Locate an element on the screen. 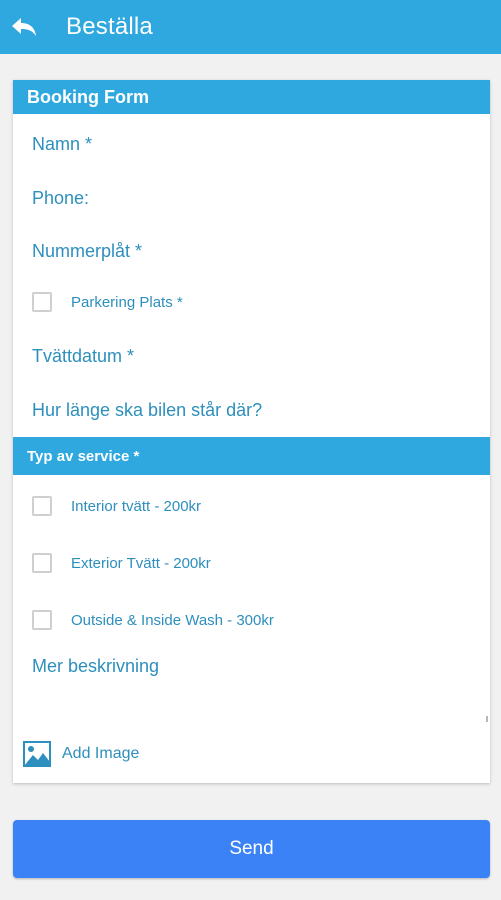 The image size is (501, 900). service-label: Outside & Inside Wash - 300kr is located at coordinates (172, 620).